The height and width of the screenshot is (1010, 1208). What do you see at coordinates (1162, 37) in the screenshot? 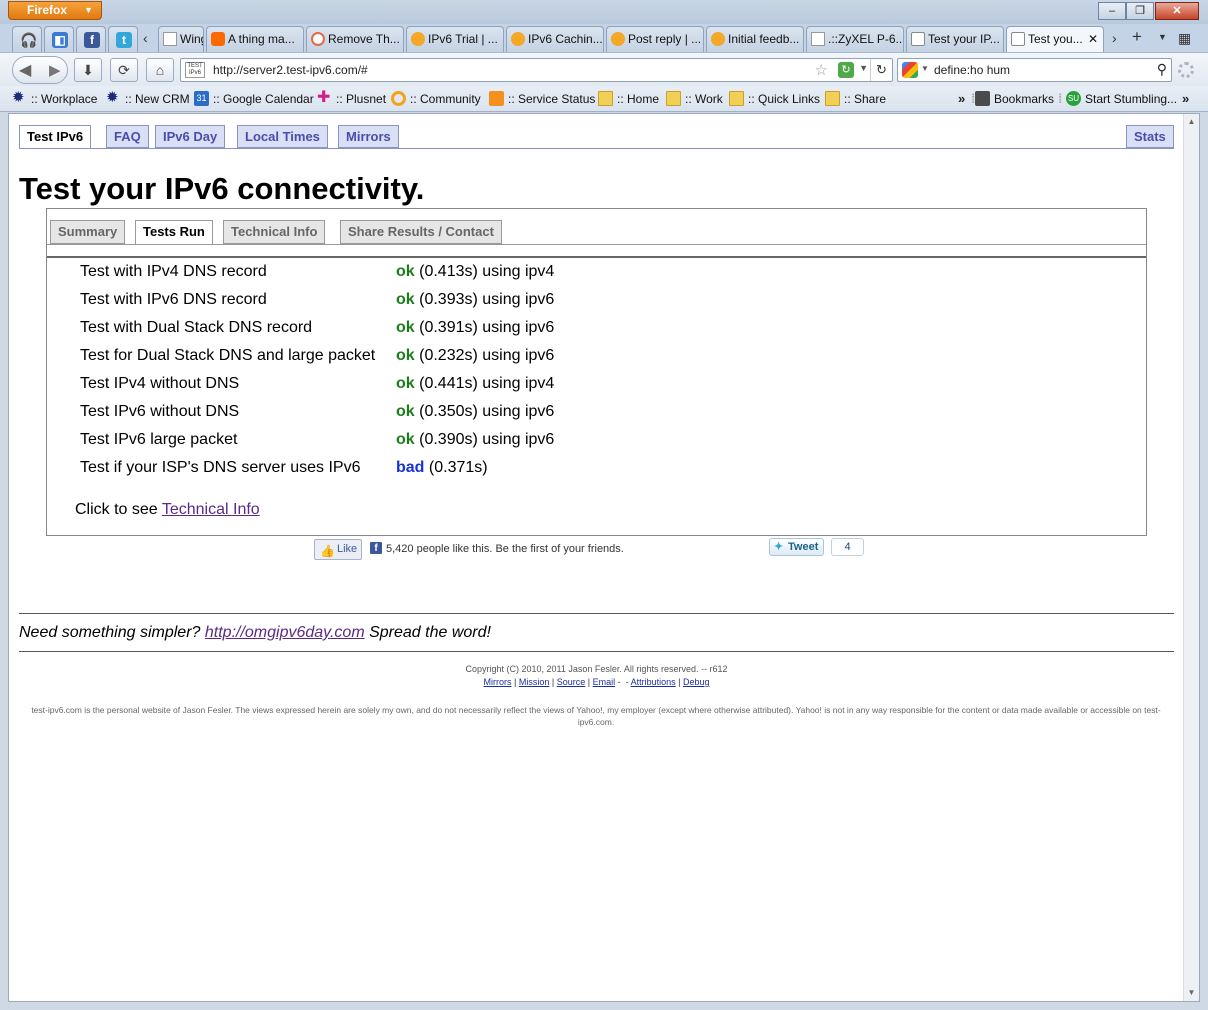
I see `list-all-tabs-button: ▼` at bounding box center [1162, 37].